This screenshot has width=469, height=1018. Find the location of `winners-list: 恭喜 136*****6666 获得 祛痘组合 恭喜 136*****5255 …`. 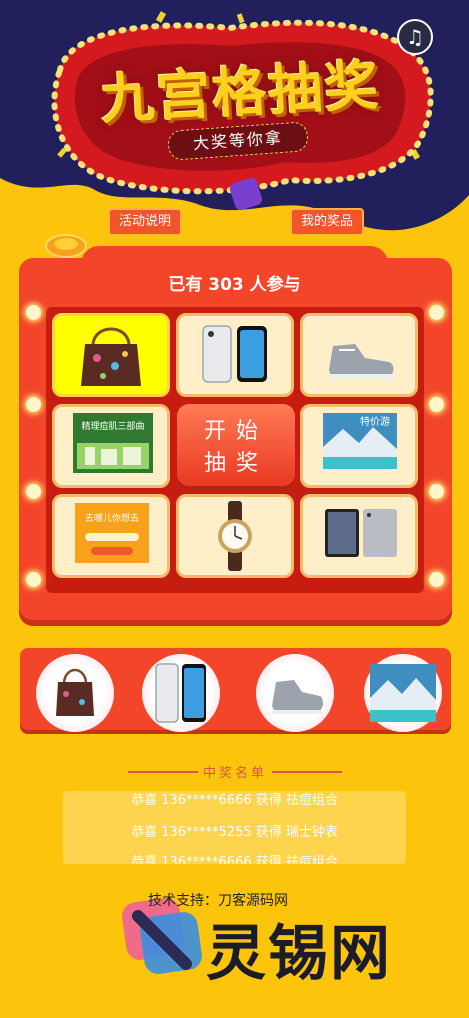

winners-list: 恭喜 136*****6666 获得 祛痘组合 恭喜 136*****5255 … is located at coordinates (234, 827).